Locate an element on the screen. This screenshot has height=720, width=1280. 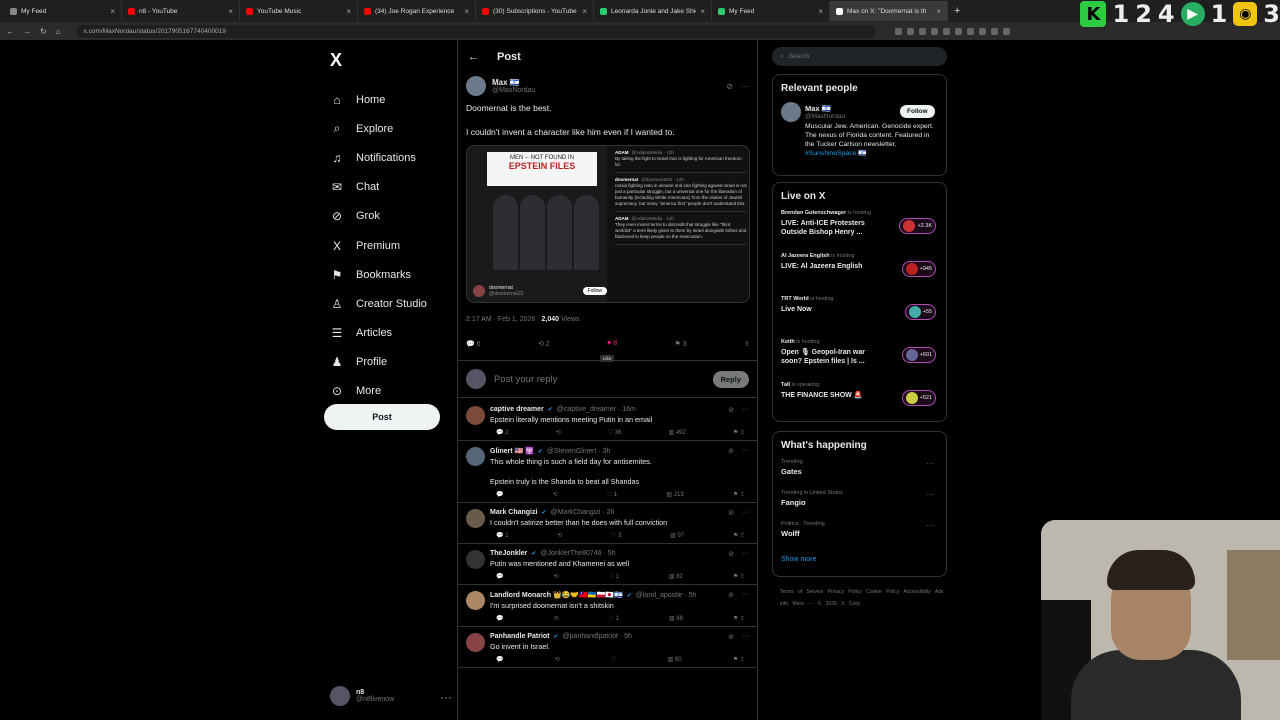
like-action: ♡ 36 is located at coordinates (615, 432).